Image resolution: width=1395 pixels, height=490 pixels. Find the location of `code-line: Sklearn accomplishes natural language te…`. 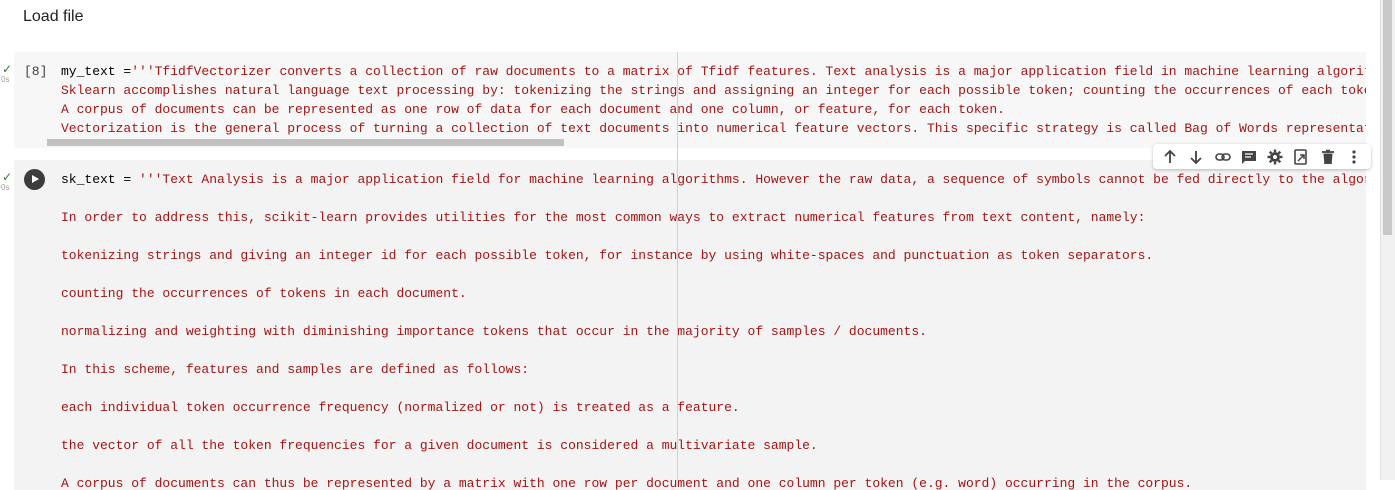

code-line: Sklearn accomplishes natural language te… is located at coordinates (713, 90).